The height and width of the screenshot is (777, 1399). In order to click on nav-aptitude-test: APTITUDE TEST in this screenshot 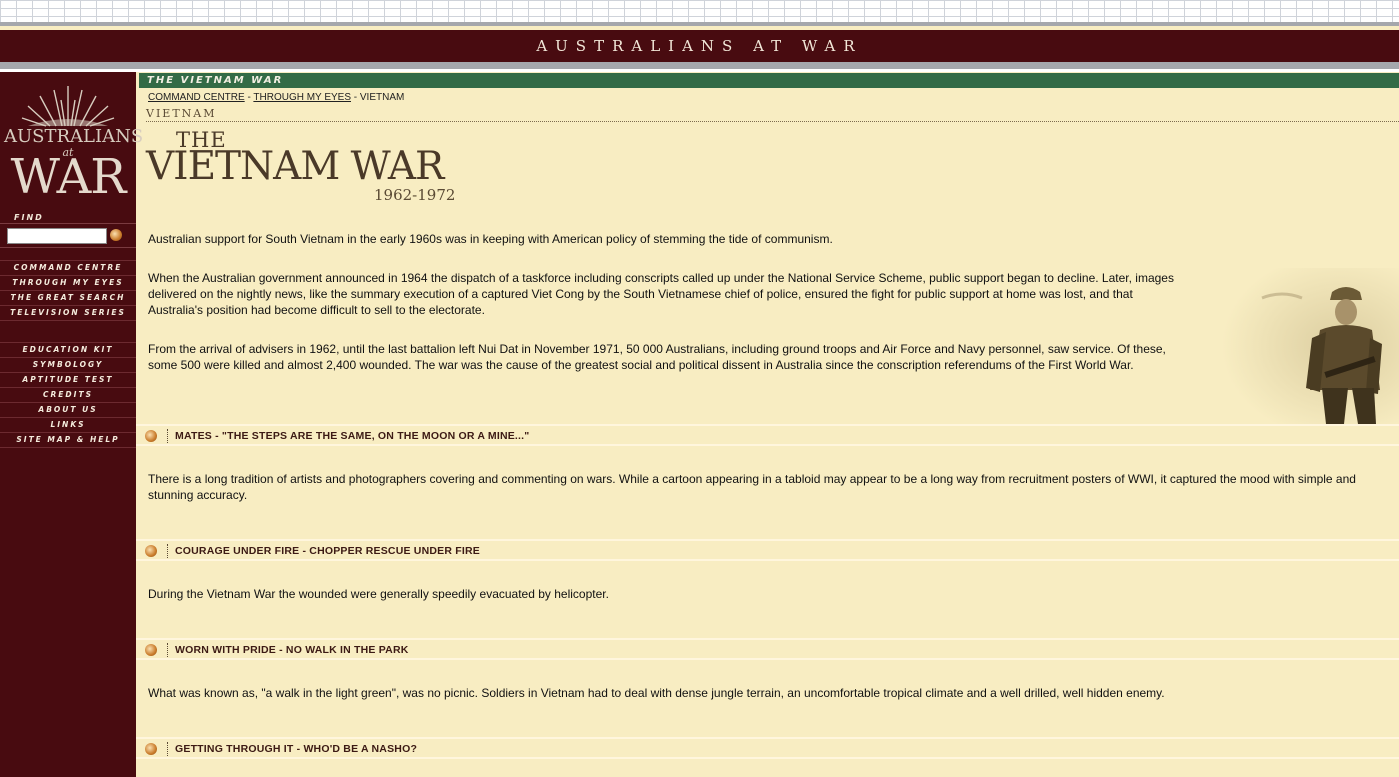, I will do `click(68, 380)`.